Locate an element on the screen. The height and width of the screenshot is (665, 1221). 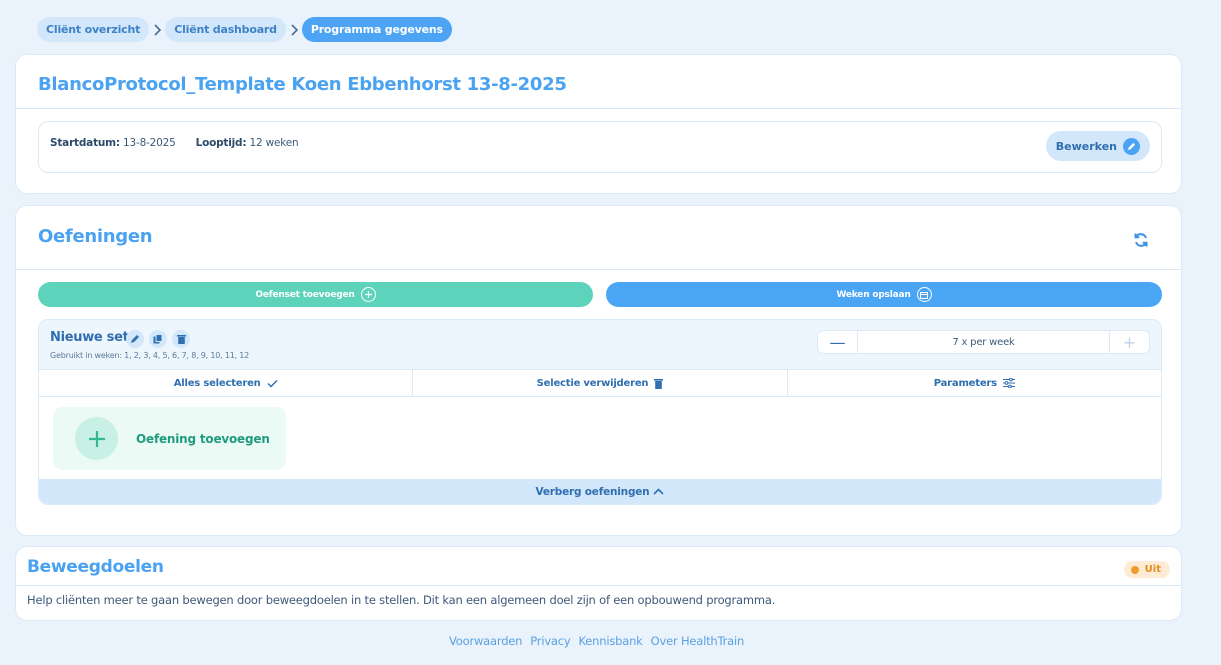
delete-selection-label: Selectie verwijderen is located at coordinates (592, 383).